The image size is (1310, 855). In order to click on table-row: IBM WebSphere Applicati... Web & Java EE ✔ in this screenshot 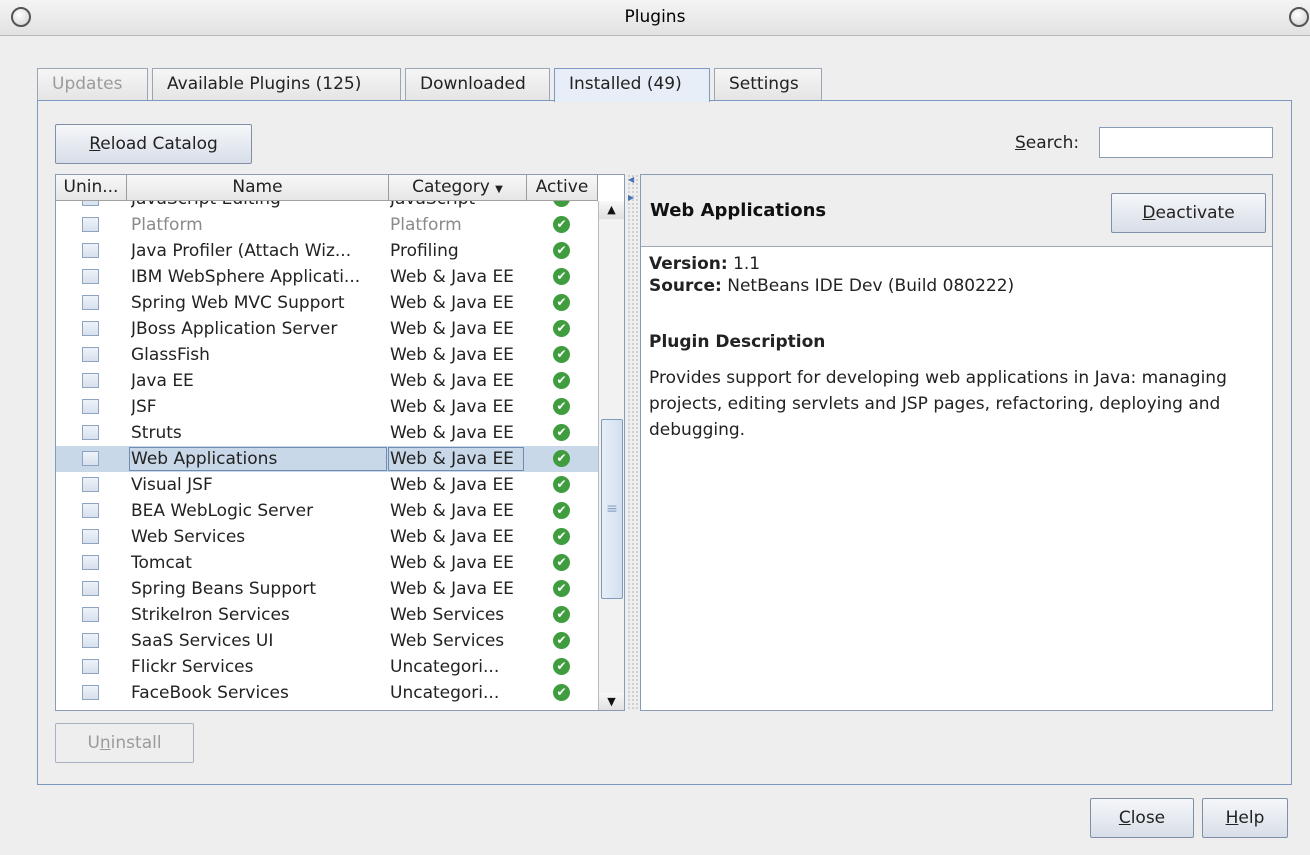, I will do `click(327, 277)`.